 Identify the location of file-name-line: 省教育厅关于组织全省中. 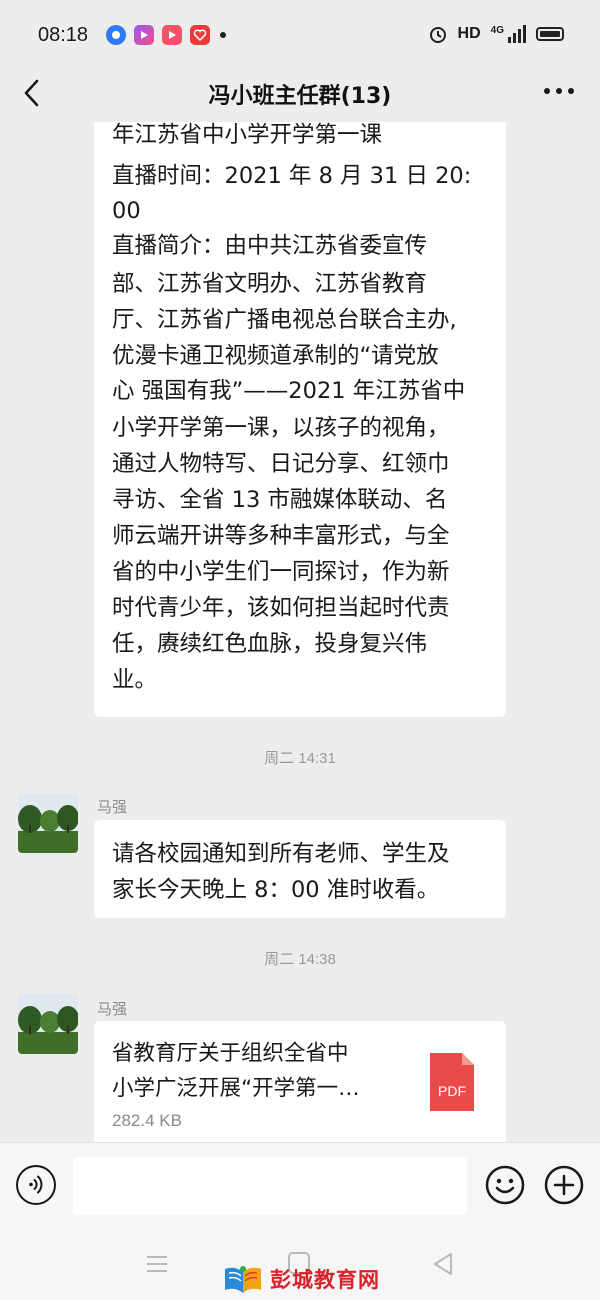
(230, 1053).